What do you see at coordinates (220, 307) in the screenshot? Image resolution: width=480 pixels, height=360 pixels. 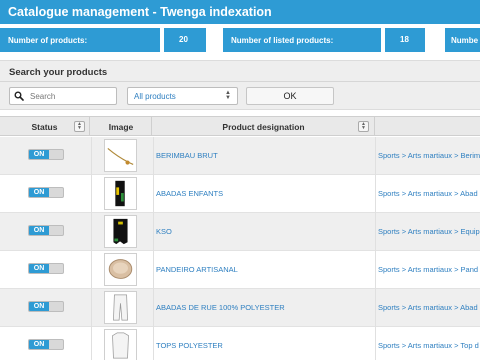 I see `product-name-link: ABADAS DE RUE 100% POLYESTER` at bounding box center [220, 307].